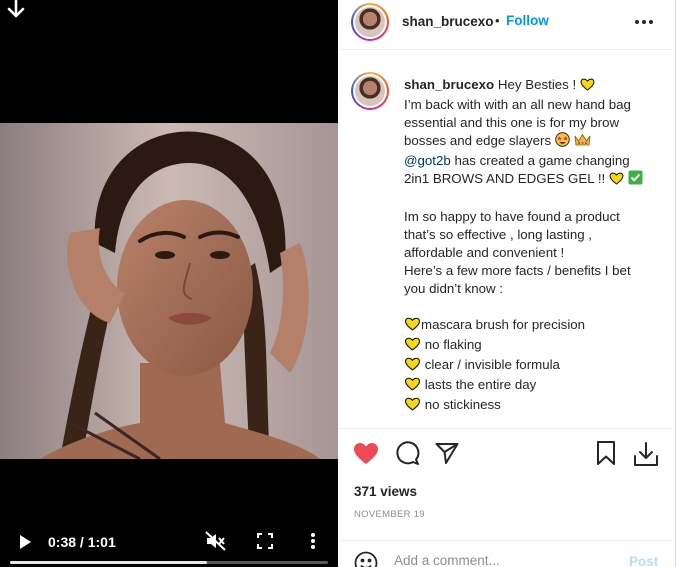  Describe the element at coordinates (504, 560) in the screenshot. I see `comment-input` at that location.